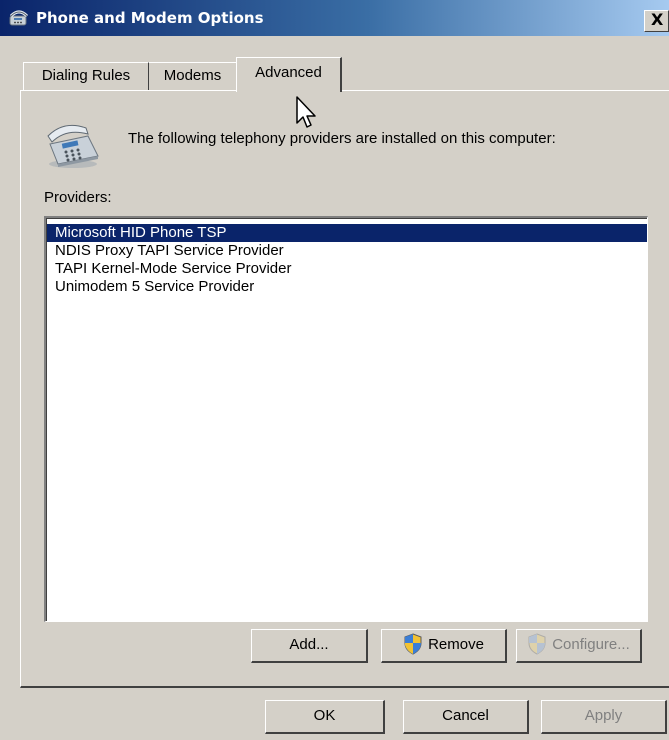 Image resolution: width=669 pixels, height=740 pixels. I want to click on apply-button: Apply, so click(604, 717).